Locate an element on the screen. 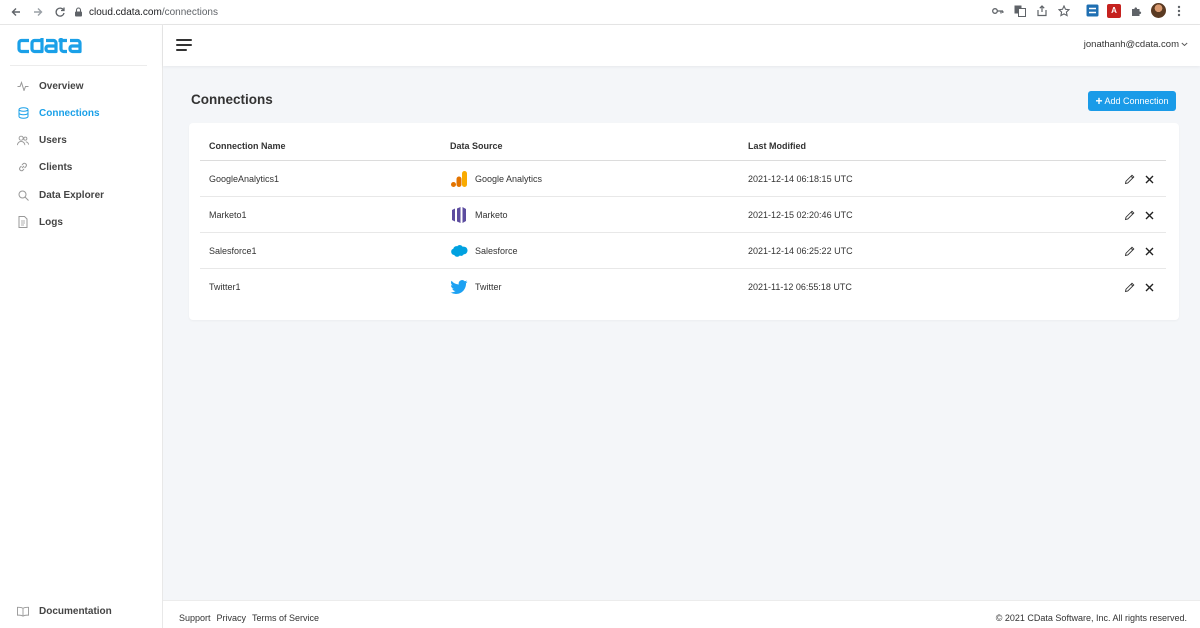 This screenshot has width=1200, height=628. marketo-icon is located at coordinates (459, 215).